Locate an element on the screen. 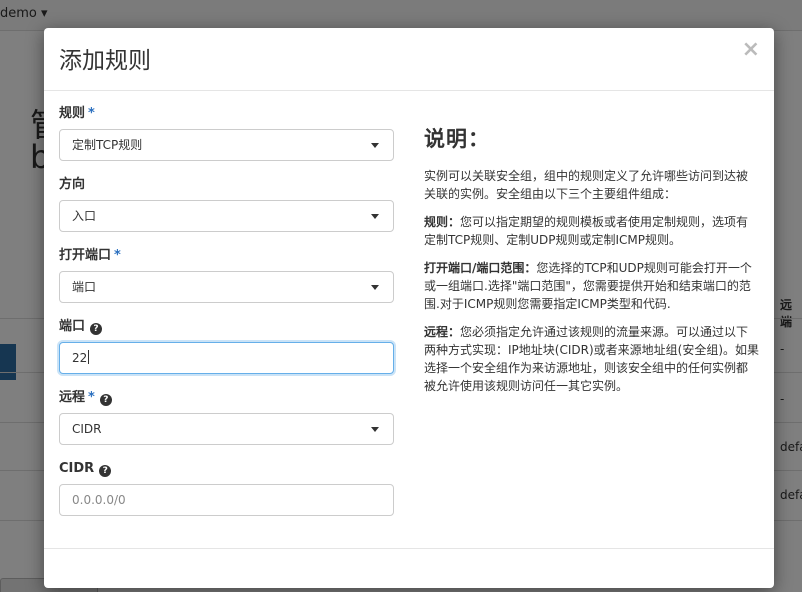  port-label: 端口? is located at coordinates (226, 327).